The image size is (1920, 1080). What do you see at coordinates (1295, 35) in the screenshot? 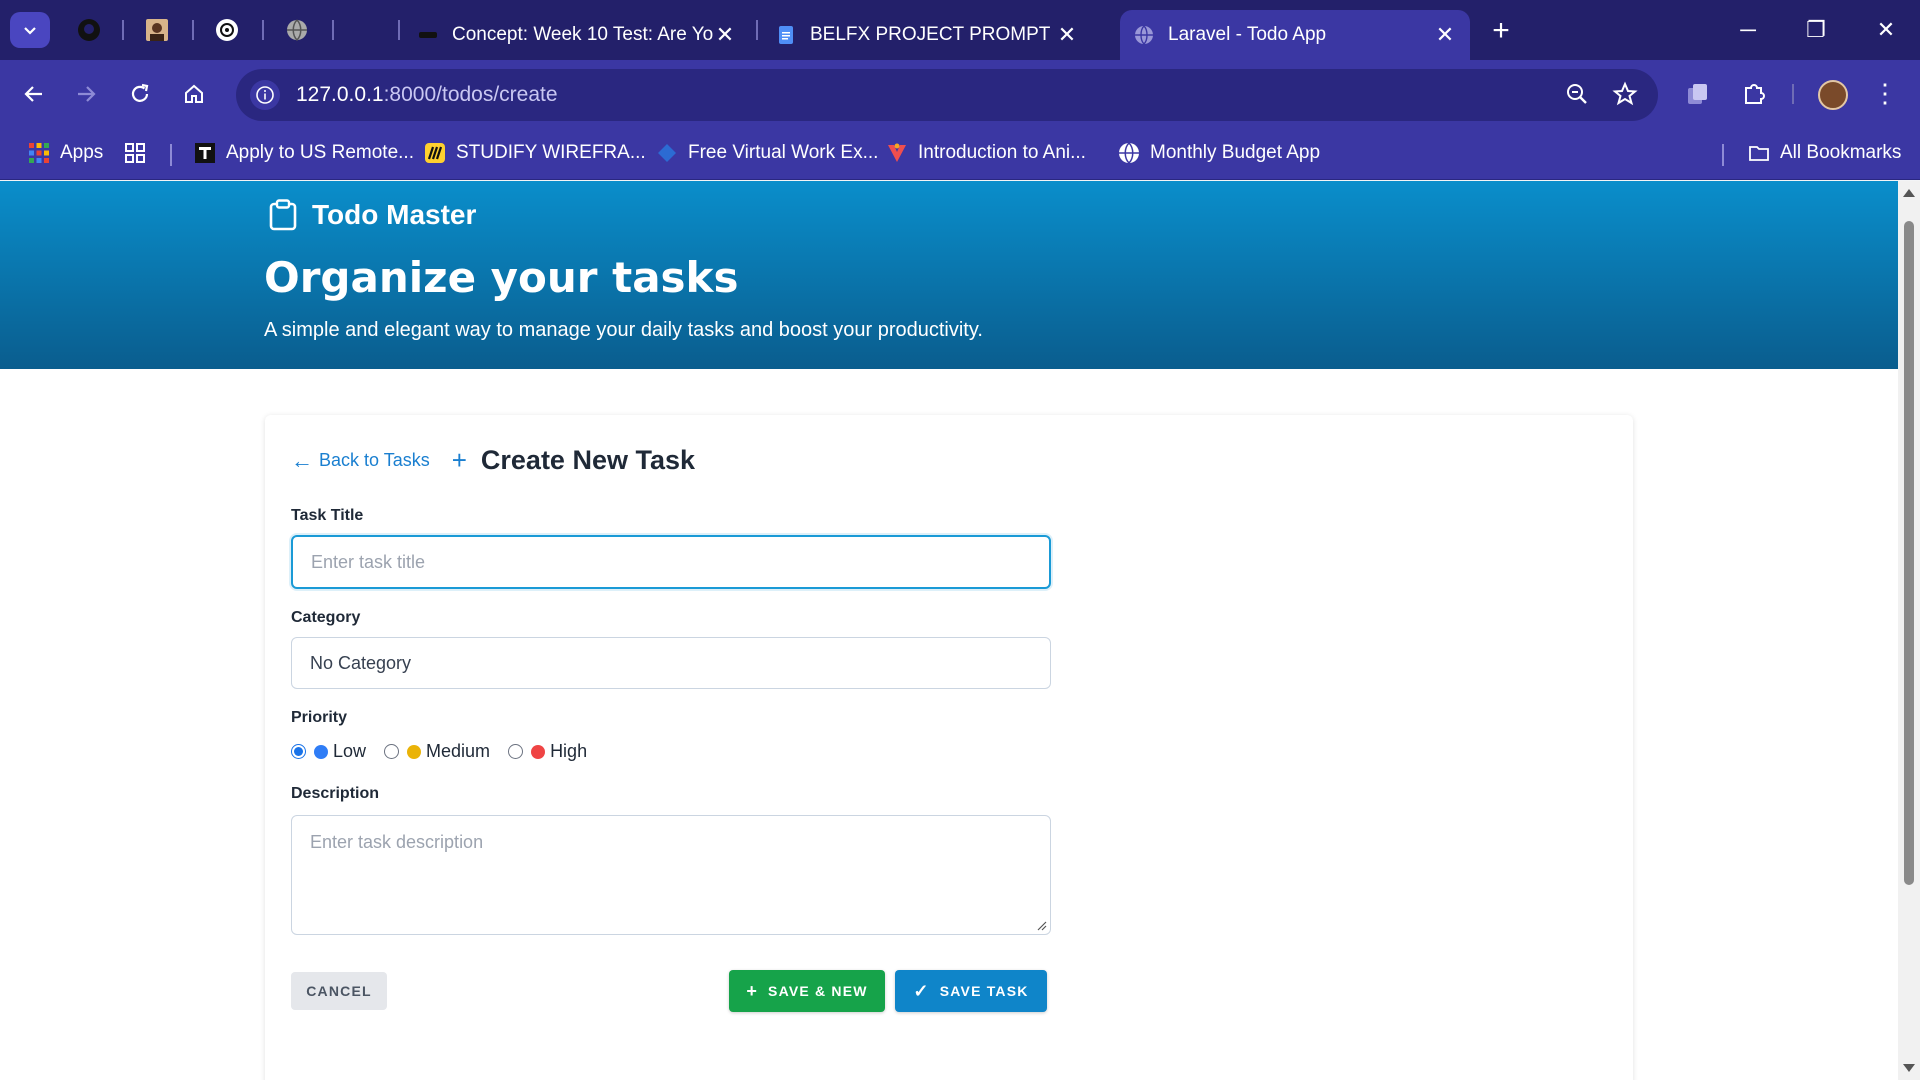
I see `tab-laravel-todo: Laravel - Todo App ✕` at bounding box center [1295, 35].